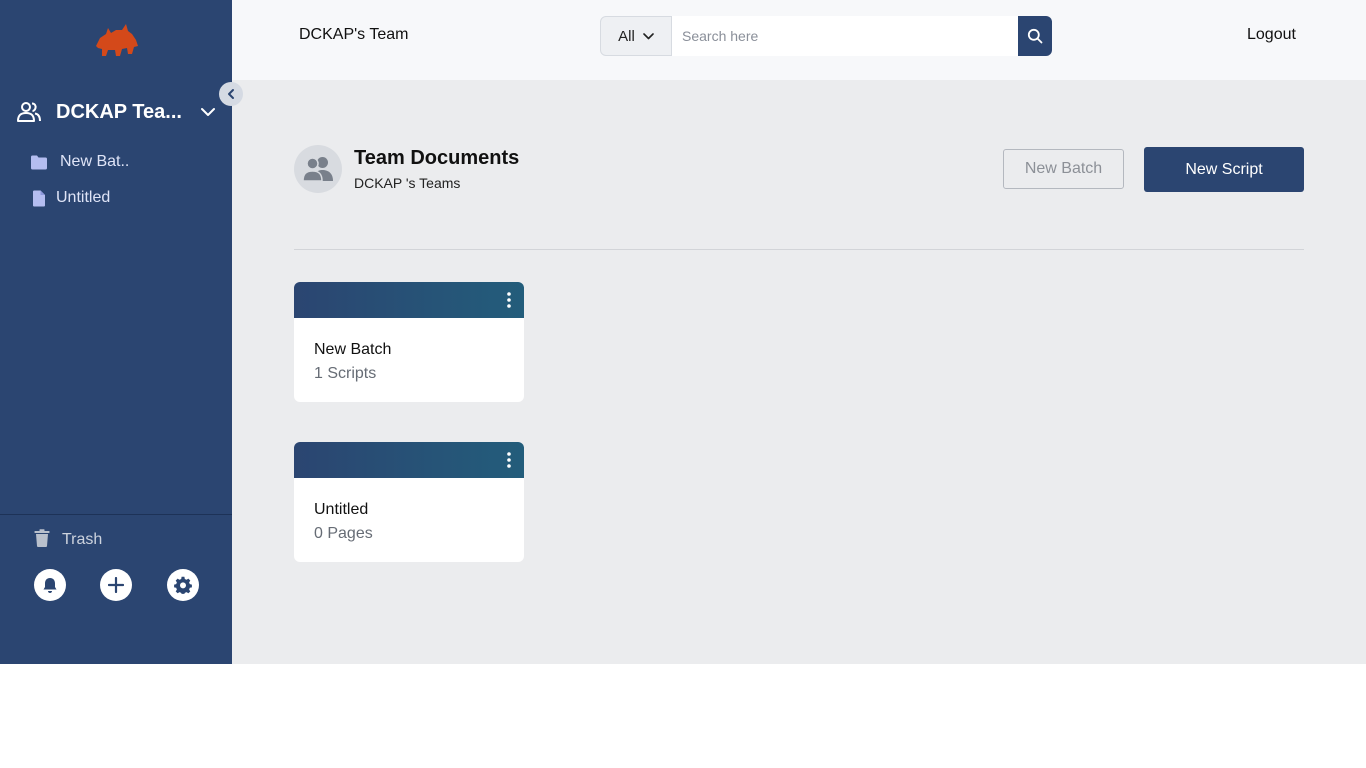 This screenshot has height=768, width=1366. Describe the element at coordinates (343, 533) in the screenshot. I see `card-count: 0 Pages` at that location.